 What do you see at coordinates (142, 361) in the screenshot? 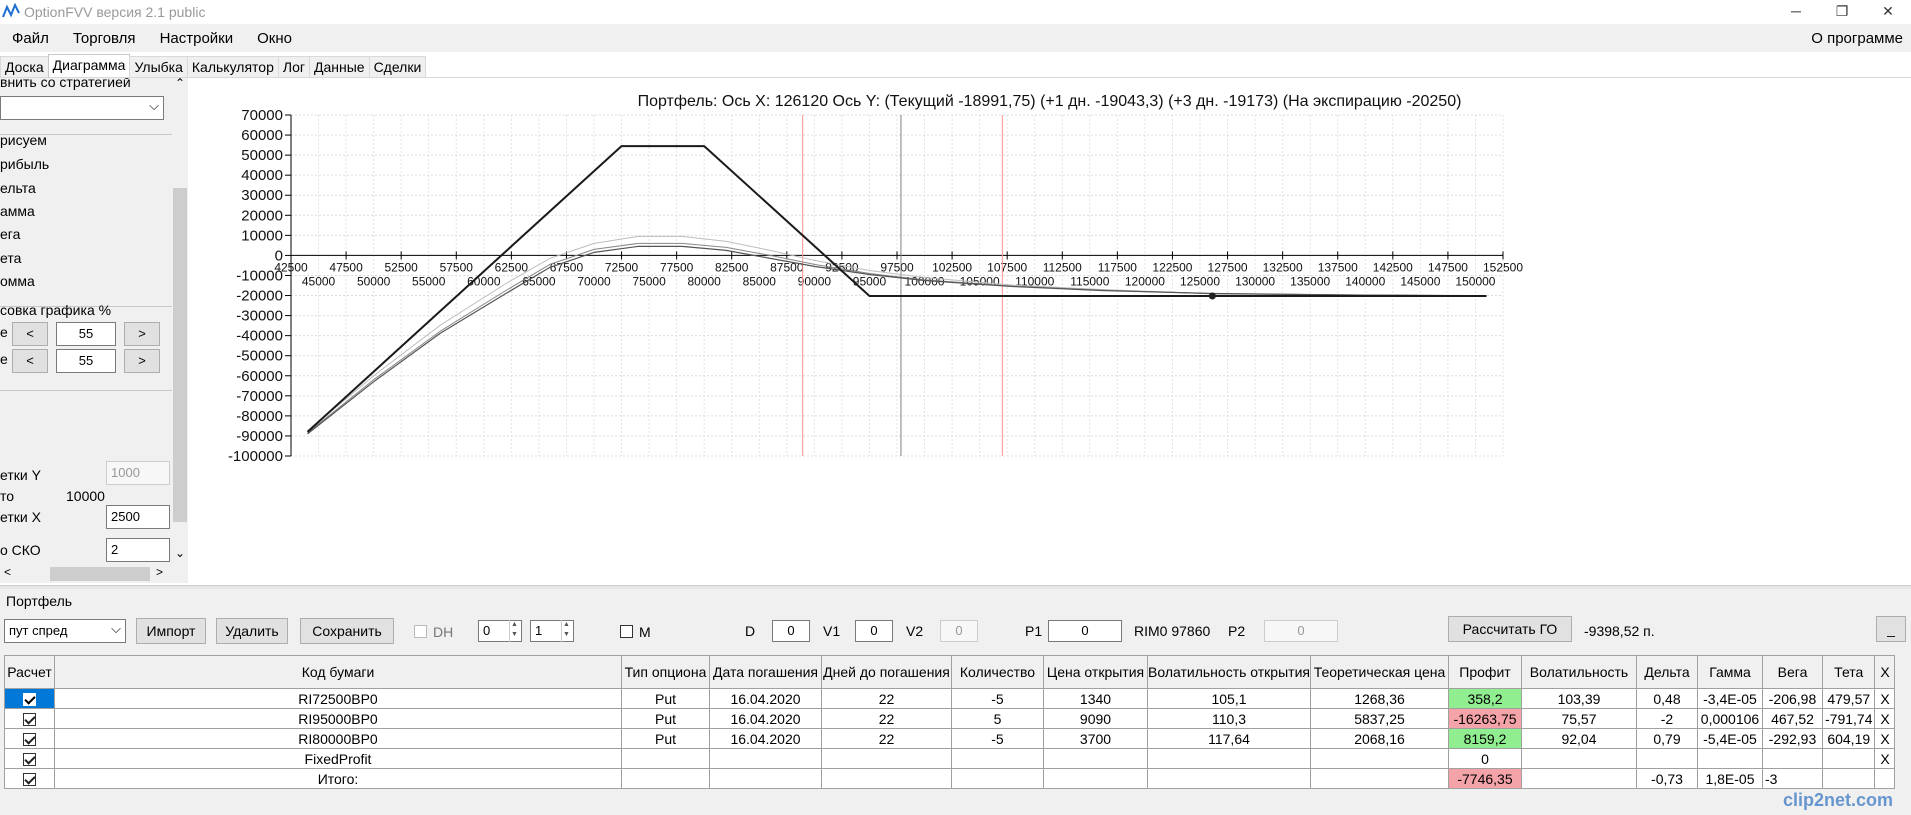
I see `scale-row2-next-button: >` at bounding box center [142, 361].